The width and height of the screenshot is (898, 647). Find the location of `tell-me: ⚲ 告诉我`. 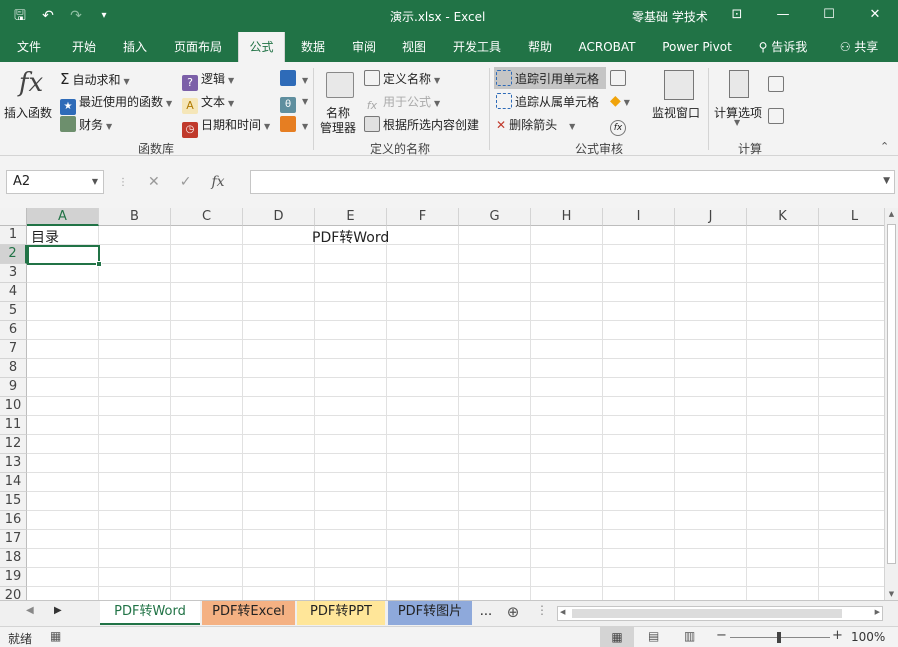

tell-me: ⚲ 告诉我 is located at coordinates (783, 47).